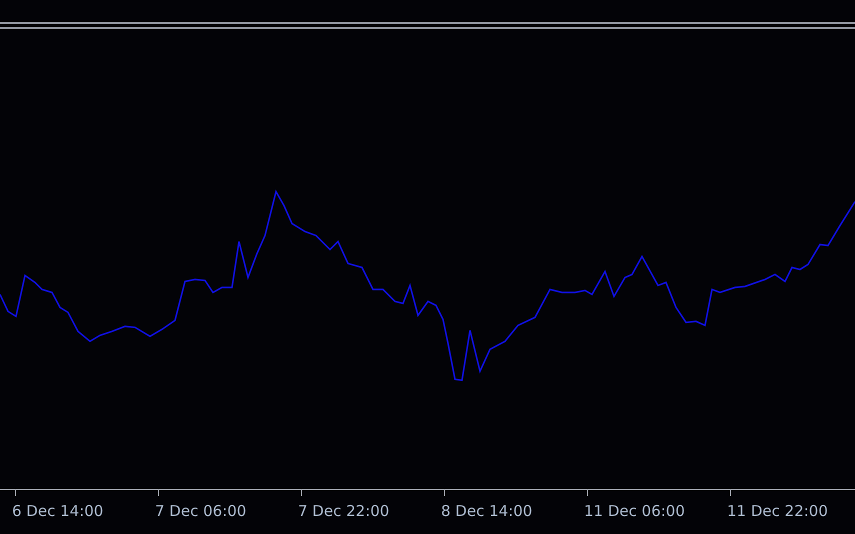 This screenshot has height=534, width=855. I want to click on time-label: 7 Dec 06:00, so click(200, 511).